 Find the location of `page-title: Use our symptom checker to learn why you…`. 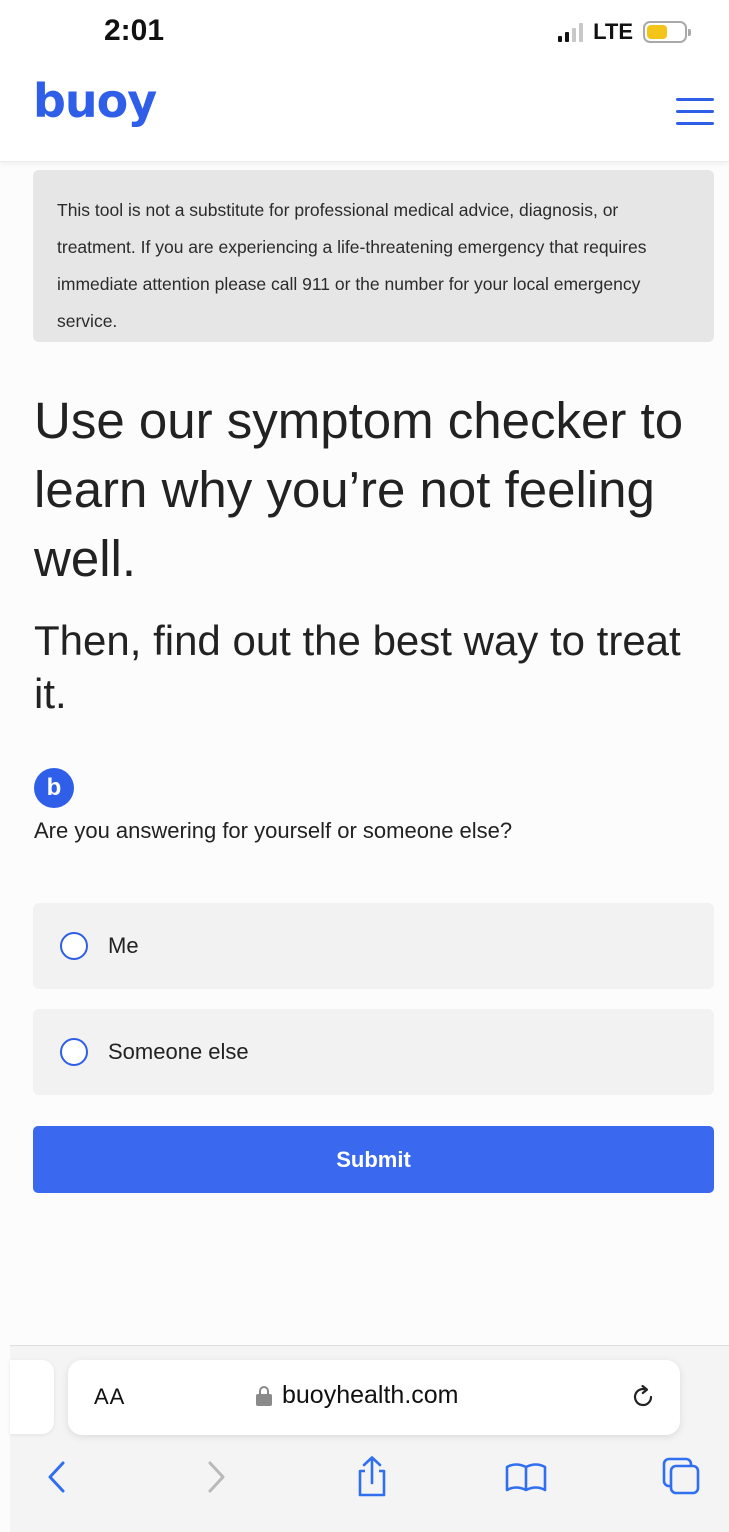

page-title: Use our symptom checker to learn why you… is located at coordinates (359, 489).